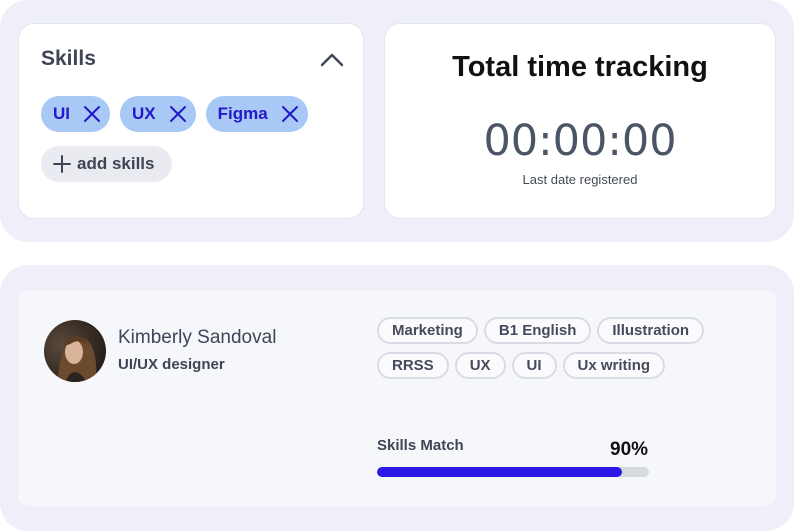 The height and width of the screenshot is (531, 794). I want to click on skill-tag: RRSS, so click(413, 365).